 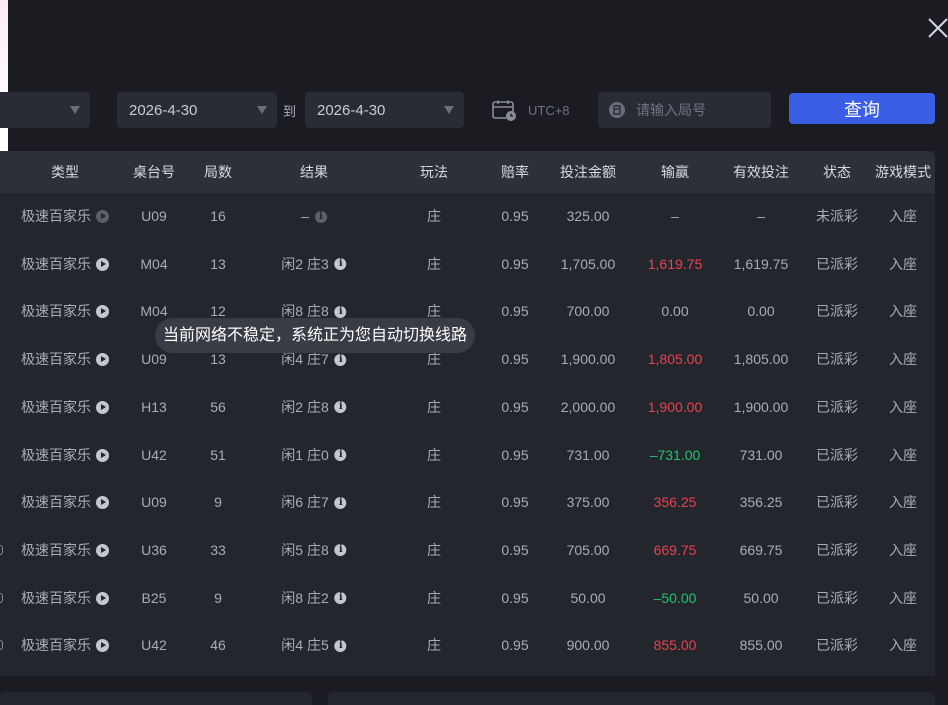 I want to click on result-label: 闲4 庄5, so click(x=305, y=645).